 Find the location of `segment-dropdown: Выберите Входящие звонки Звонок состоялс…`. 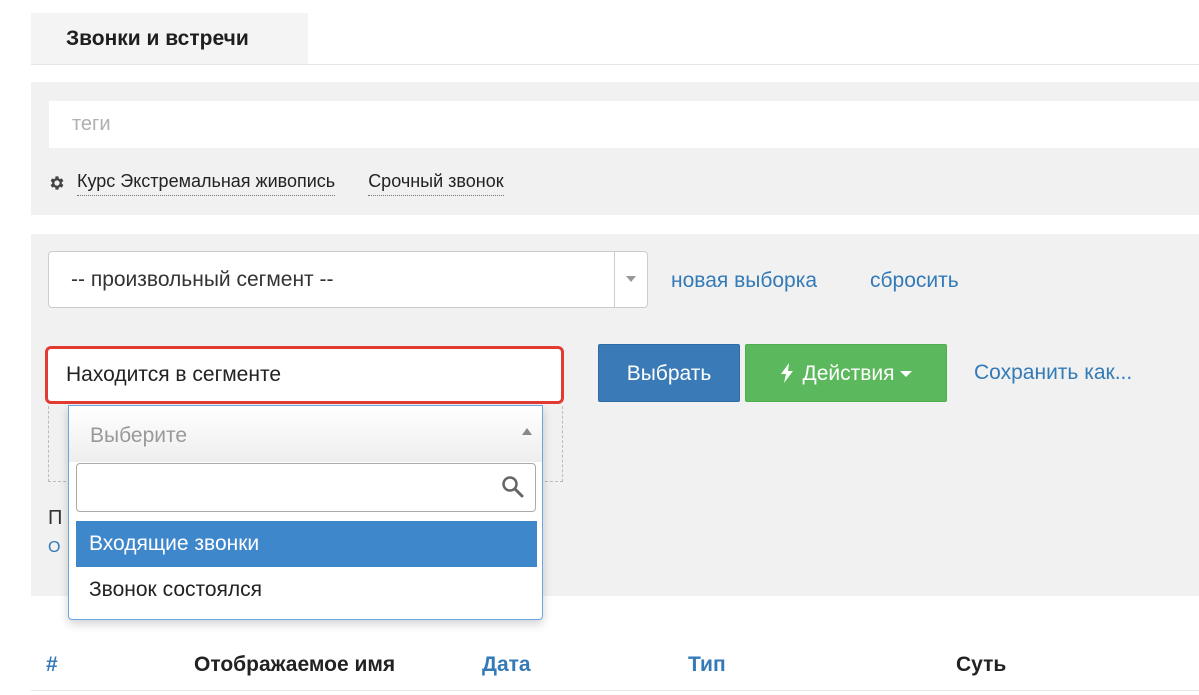

segment-dropdown: Выберите Входящие звонки Звонок состоялс… is located at coordinates (305, 512).